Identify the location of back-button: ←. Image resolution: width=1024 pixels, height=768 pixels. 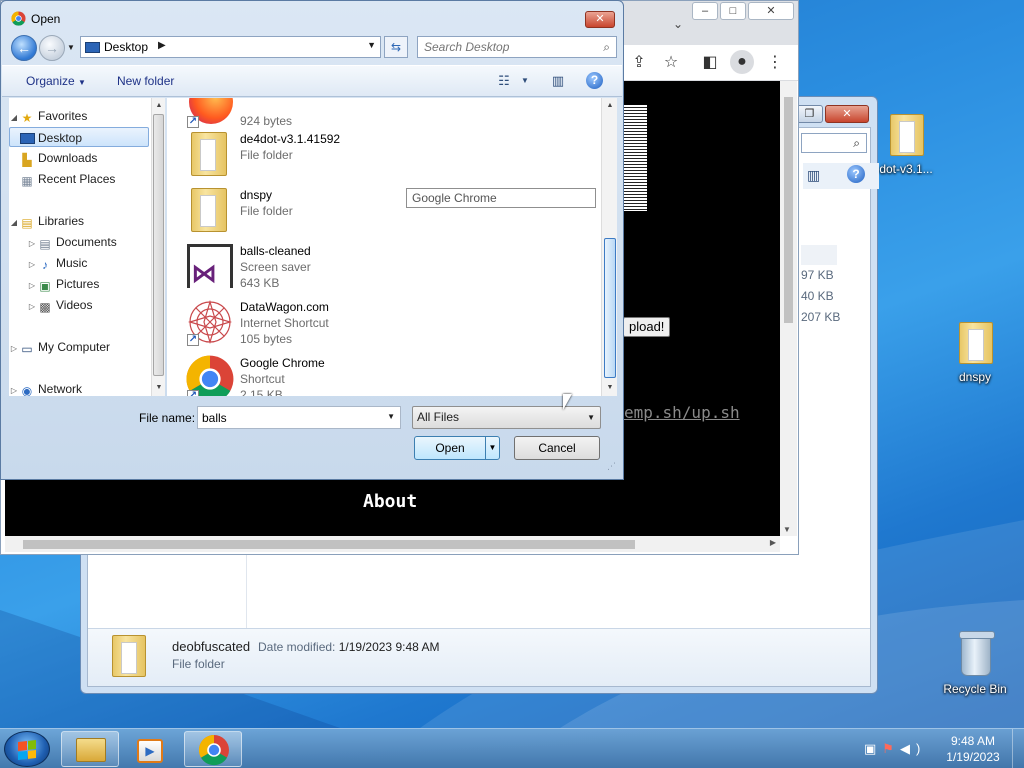
(24, 48).